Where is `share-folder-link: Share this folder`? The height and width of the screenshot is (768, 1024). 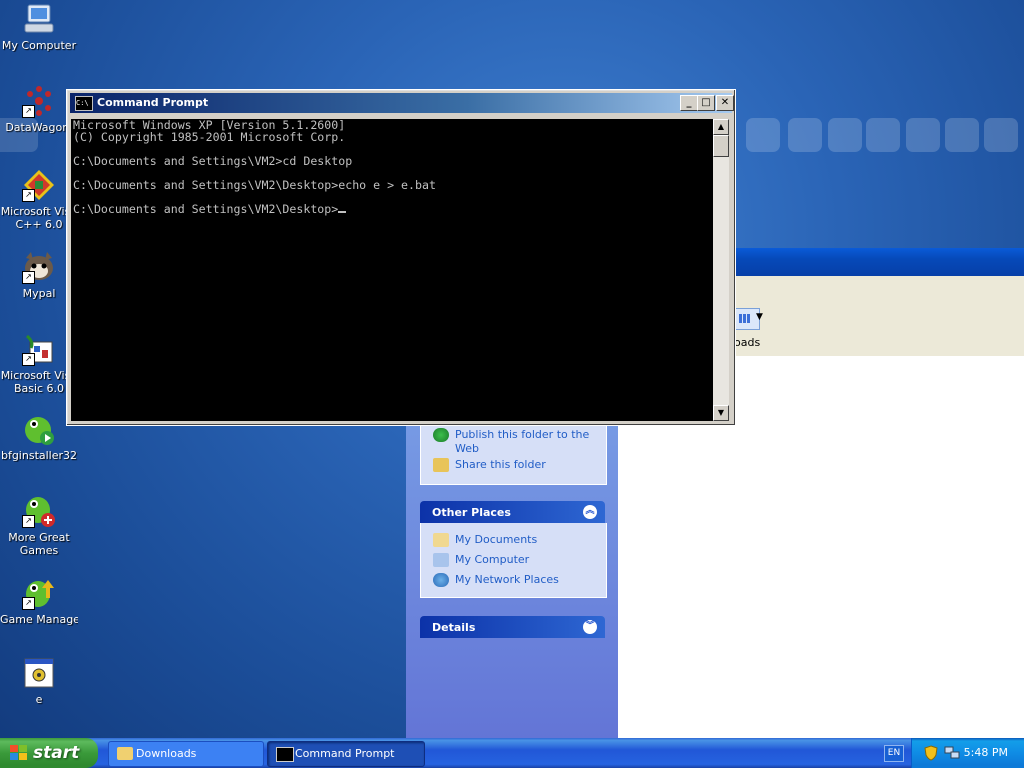 share-folder-link: Share this folder is located at coordinates (489, 465).